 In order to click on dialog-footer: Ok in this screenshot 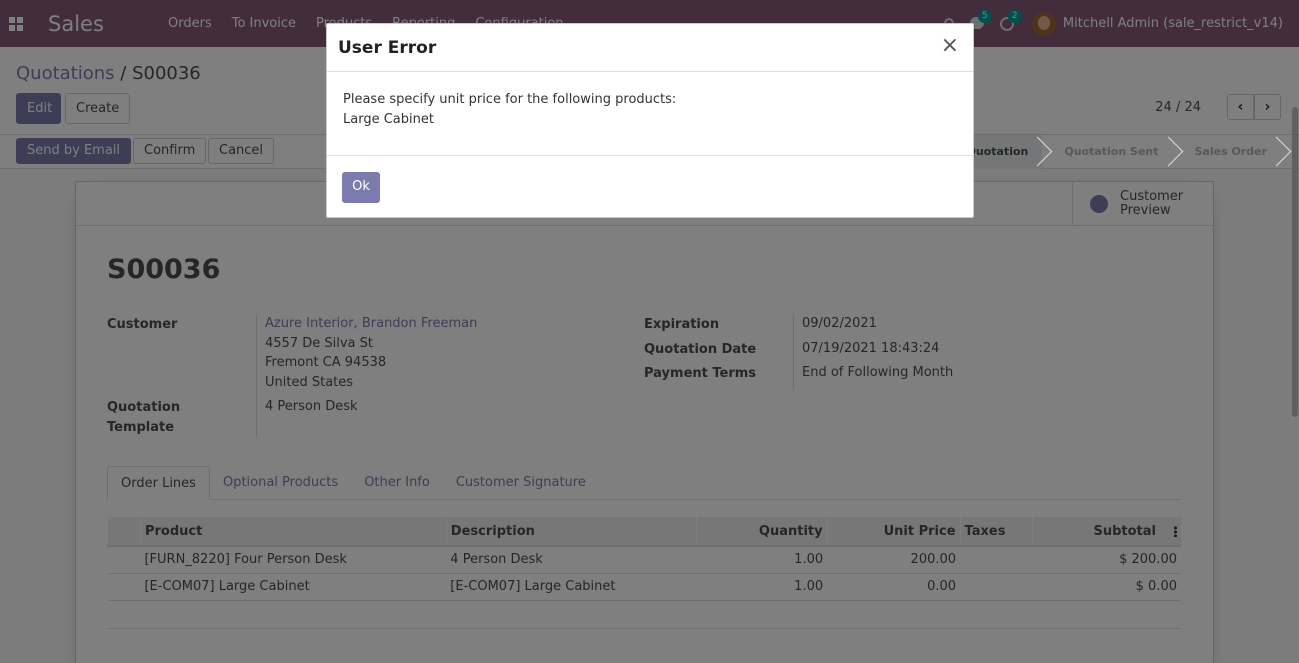, I will do `click(650, 186)`.